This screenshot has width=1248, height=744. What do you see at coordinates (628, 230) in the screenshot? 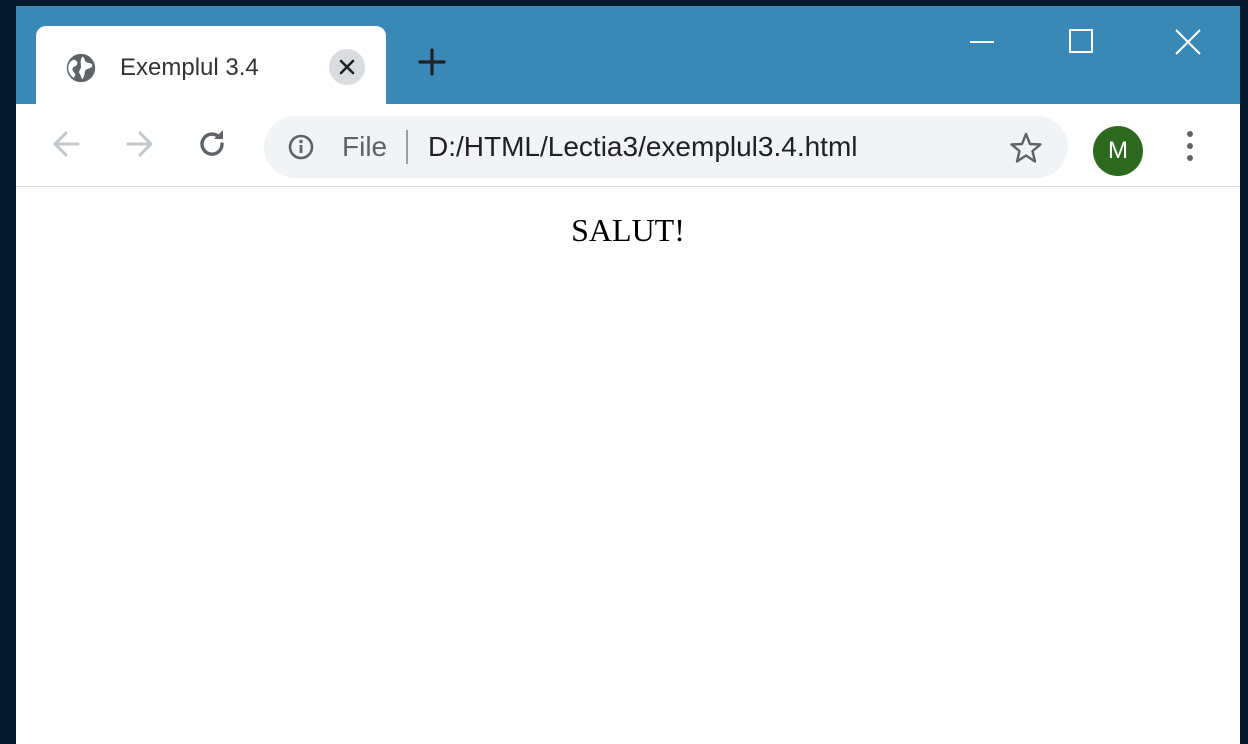
I see `page-text: SALUT!` at bounding box center [628, 230].